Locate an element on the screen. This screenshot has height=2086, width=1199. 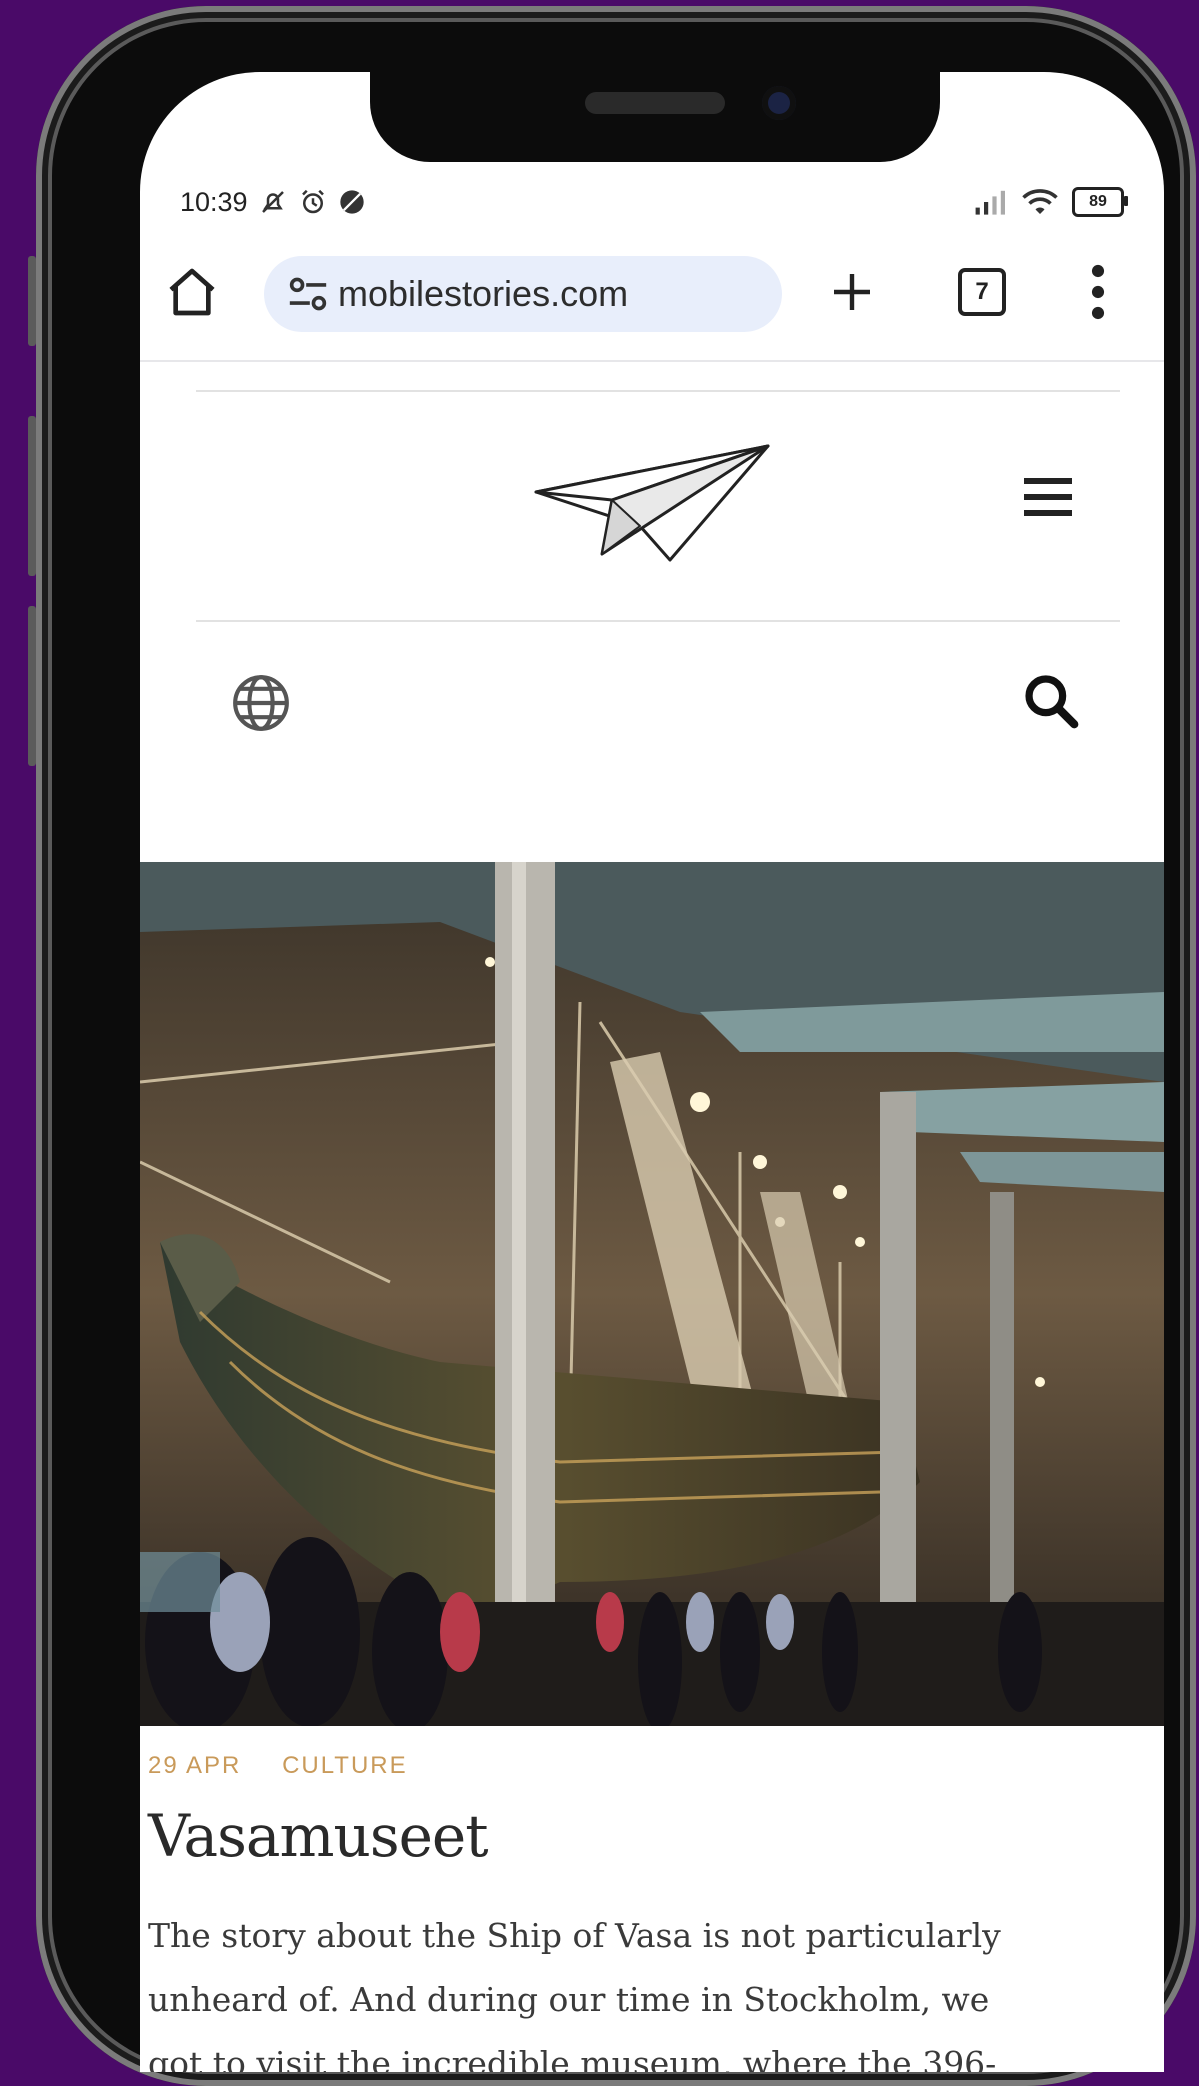
silent-icon is located at coordinates (272, 202).